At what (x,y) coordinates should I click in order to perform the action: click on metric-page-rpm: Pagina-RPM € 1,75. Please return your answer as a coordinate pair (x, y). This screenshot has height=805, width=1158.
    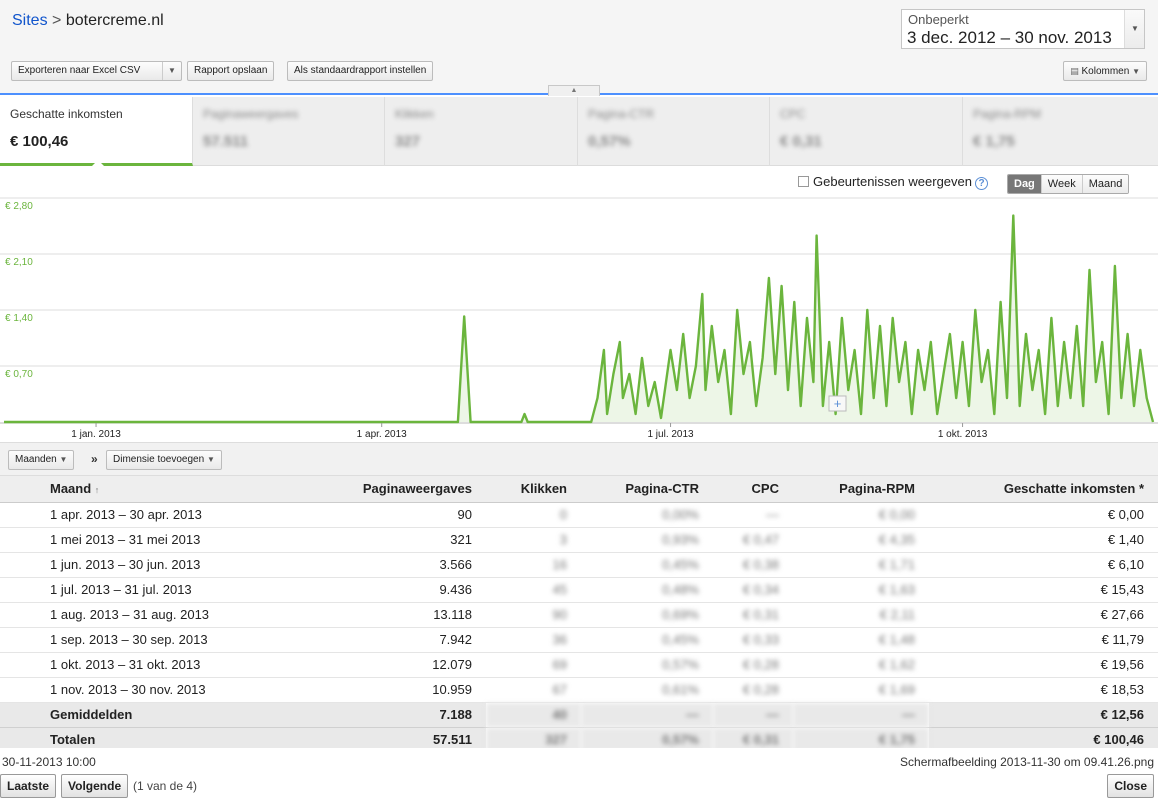
    Looking at the image, I should click on (1060, 131).